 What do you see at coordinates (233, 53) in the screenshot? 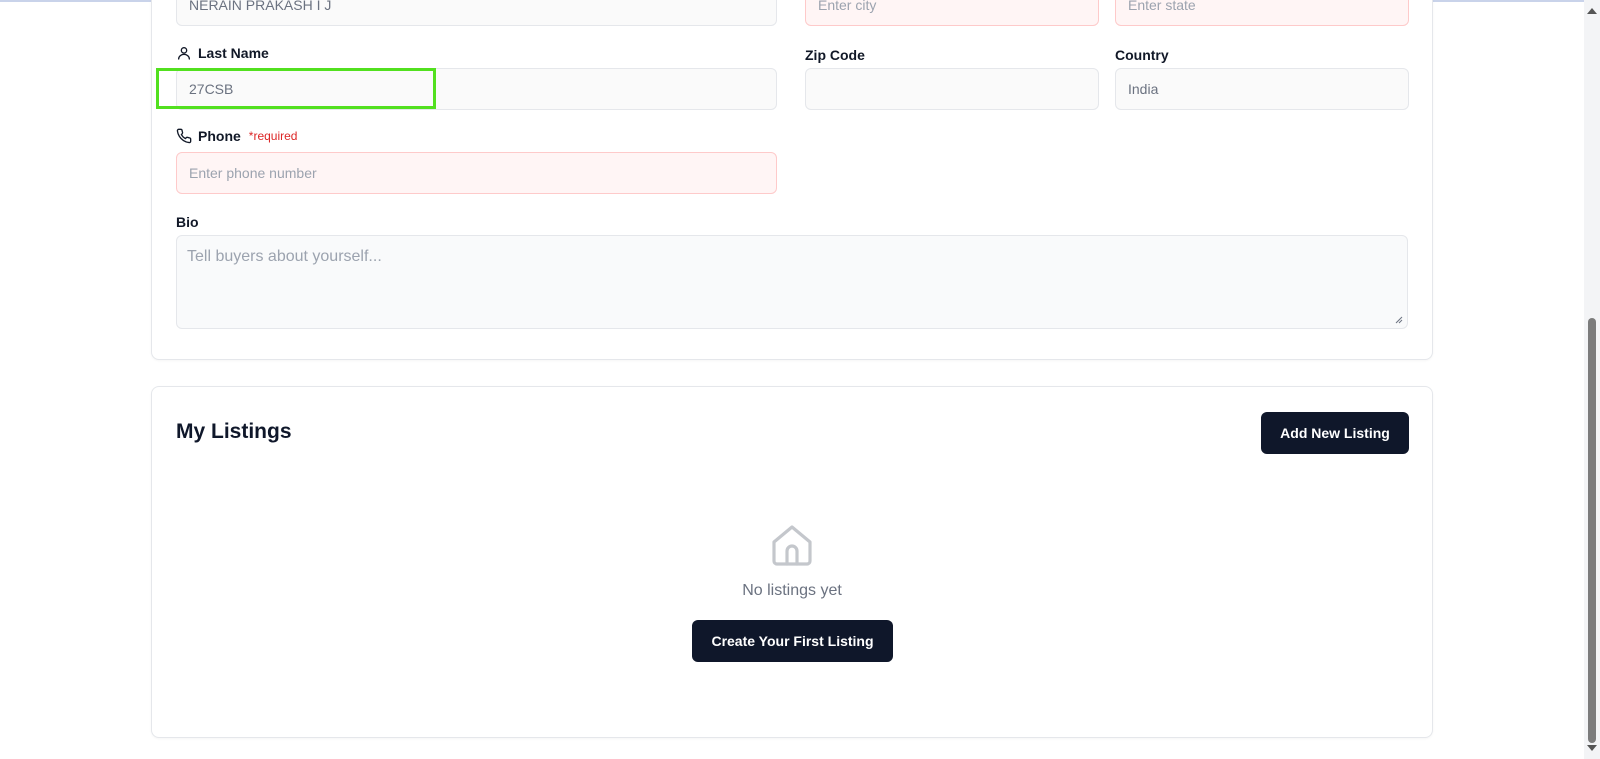
I see `last-name-label-text: Last Name` at bounding box center [233, 53].